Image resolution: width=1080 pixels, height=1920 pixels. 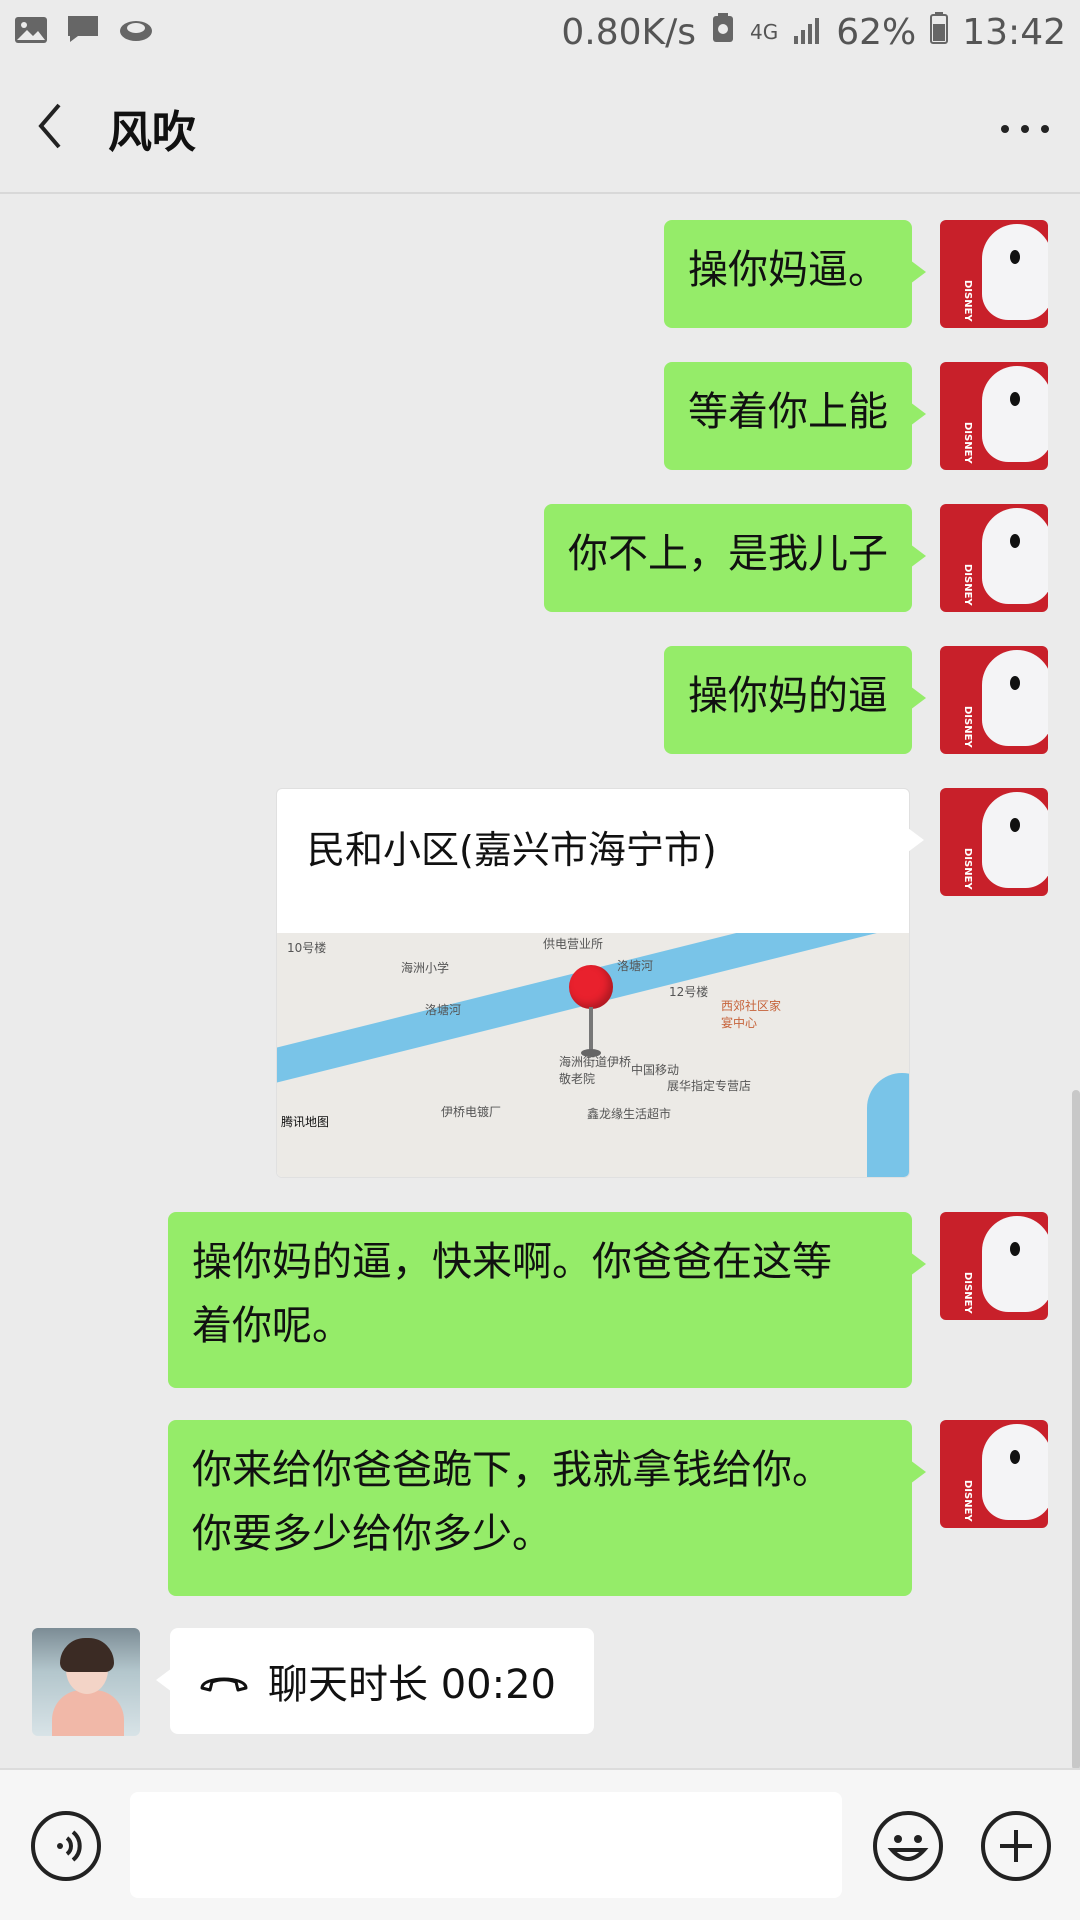 I want to click on voice-button, so click(x=66, y=1846).